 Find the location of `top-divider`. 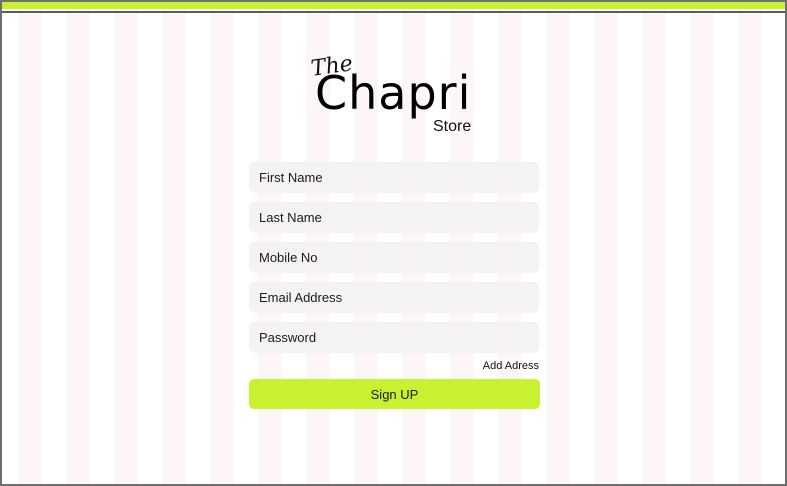

top-divider is located at coordinates (393, 12).